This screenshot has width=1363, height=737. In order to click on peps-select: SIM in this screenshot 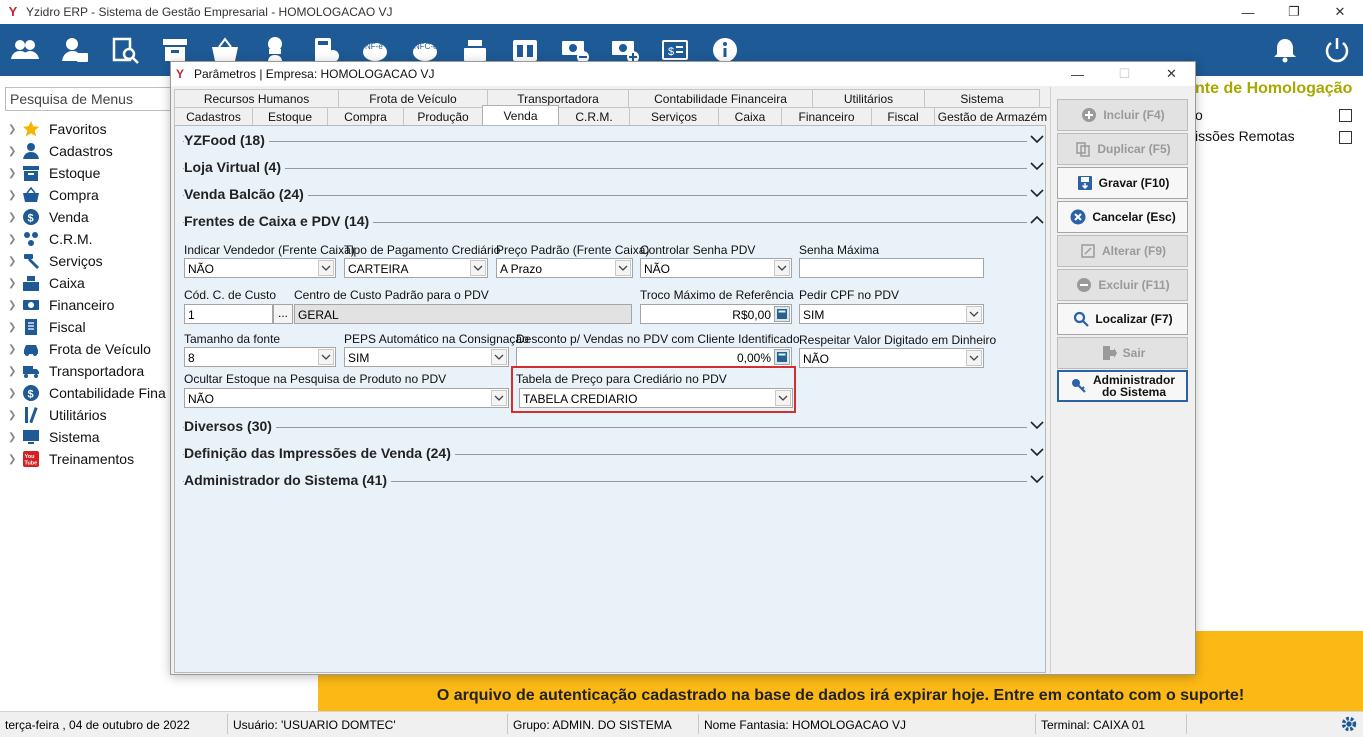, I will do `click(426, 357)`.